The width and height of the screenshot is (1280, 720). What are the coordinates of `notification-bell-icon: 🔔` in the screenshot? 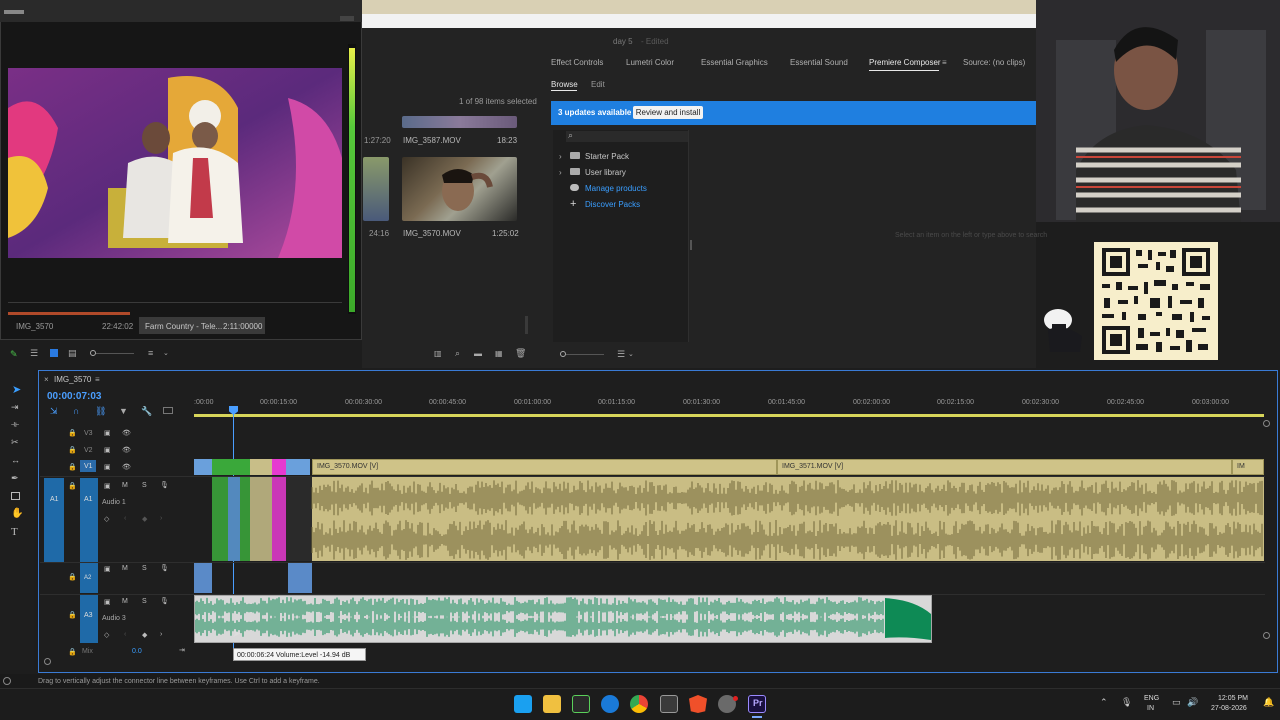 It's located at (1268, 702).